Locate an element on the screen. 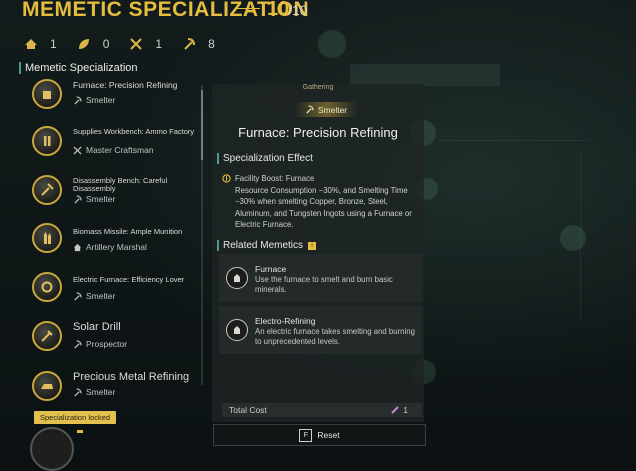 The height and width of the screenshot is (471, 636). list-item-sub: Prospector is located at coordinates (100, 344).